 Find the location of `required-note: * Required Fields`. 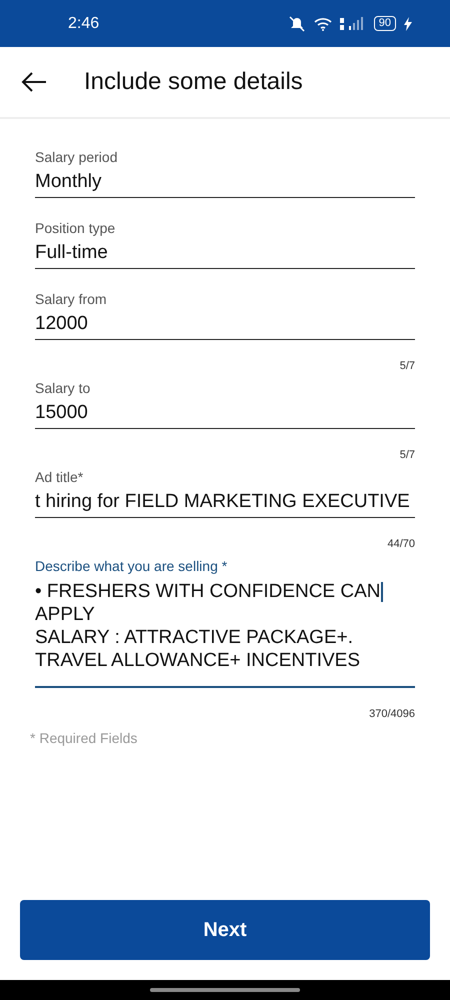

required-note: * Required Fields is located at coordinates (84, 738).